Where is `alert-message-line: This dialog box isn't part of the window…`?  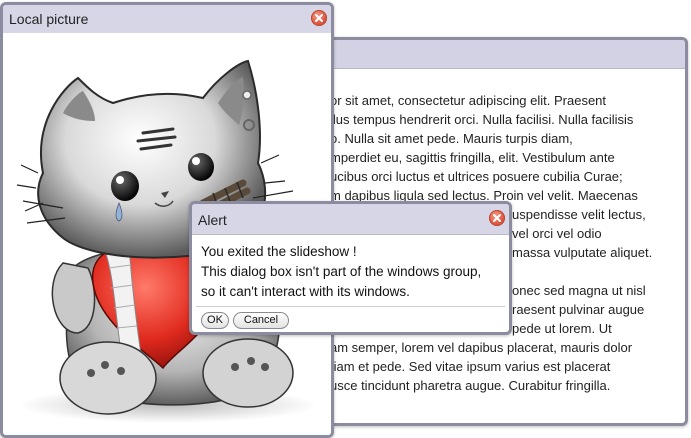 alert-message-line: This dialog box isn't part of the window… is located at coordinates (341, 271).